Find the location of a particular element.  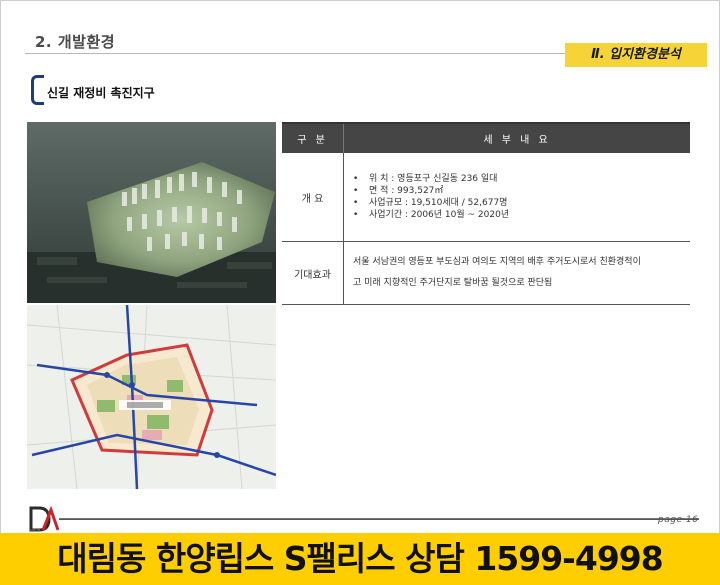

page-number: page 16 is located at coordinates (678, 520).